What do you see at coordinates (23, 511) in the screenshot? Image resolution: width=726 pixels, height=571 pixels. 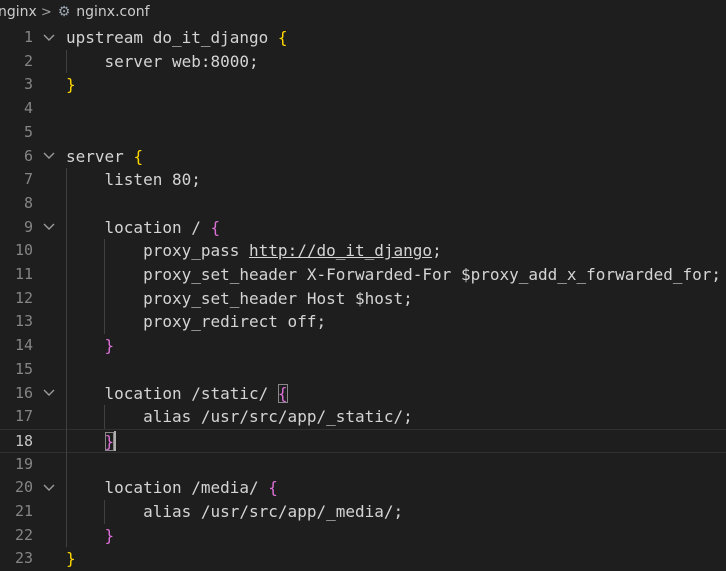 I see `line-number: 21` at bounding box center [23, 511].